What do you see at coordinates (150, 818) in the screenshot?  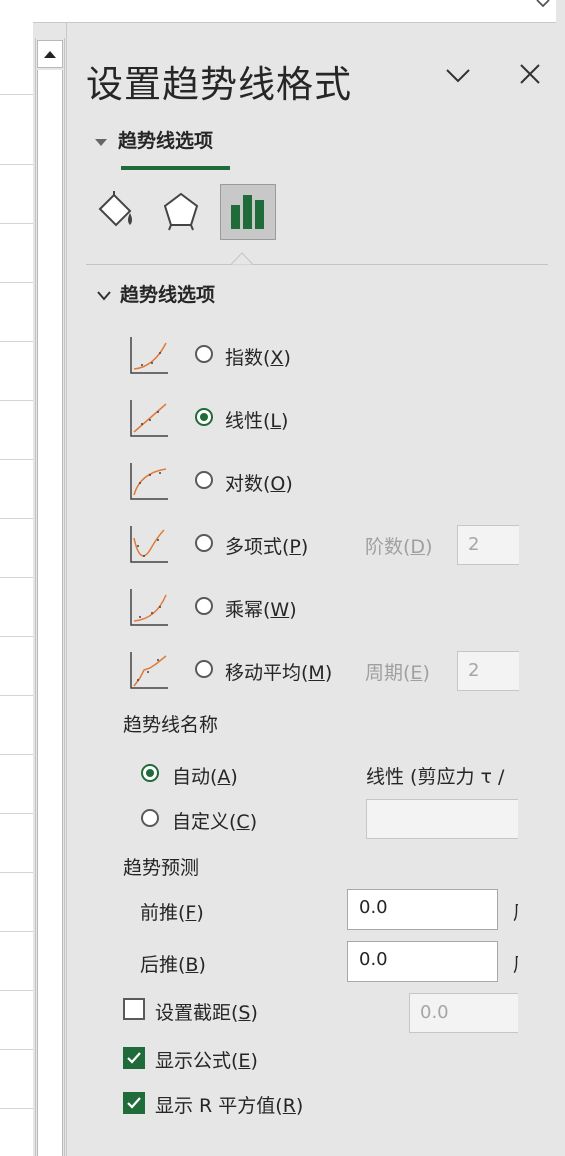 I see `radio-name-custom` at bounding box center [150, 818].